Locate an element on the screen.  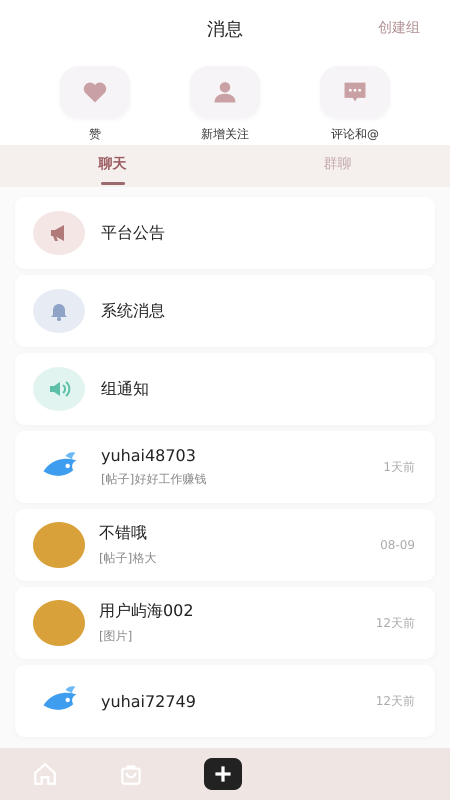
conversation-name: 用户屿海002 is located at coordinates (147, 611).